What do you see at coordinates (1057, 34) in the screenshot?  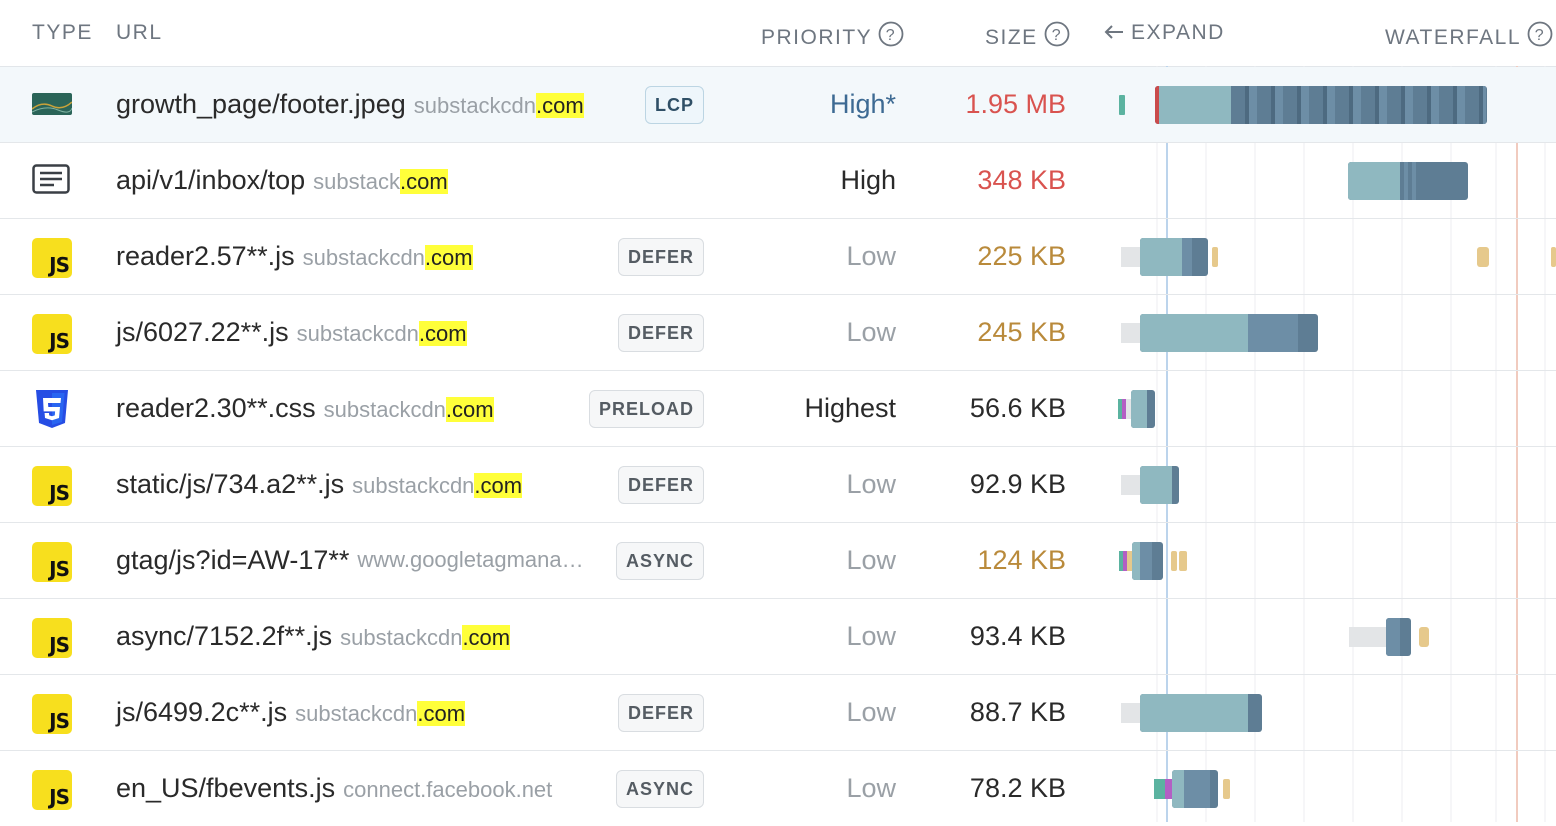 I see `size-help-icon: ?` at bounding box center [1057, 34].